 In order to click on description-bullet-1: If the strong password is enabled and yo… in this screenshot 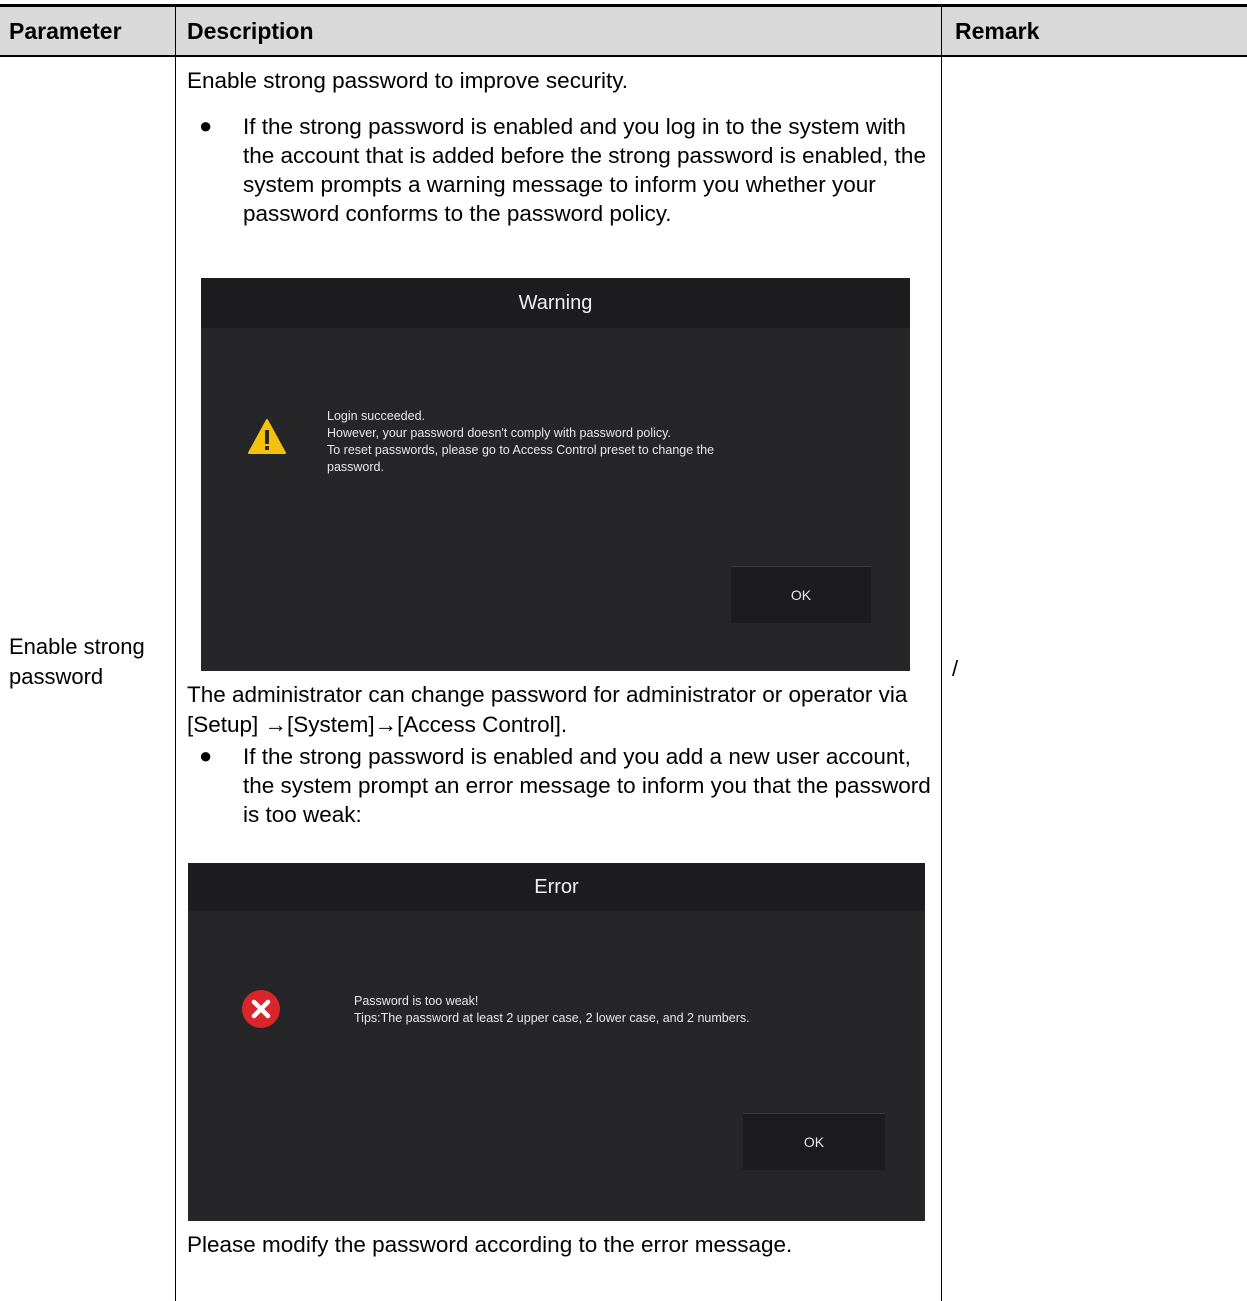, I will do `click(584, 170)`.